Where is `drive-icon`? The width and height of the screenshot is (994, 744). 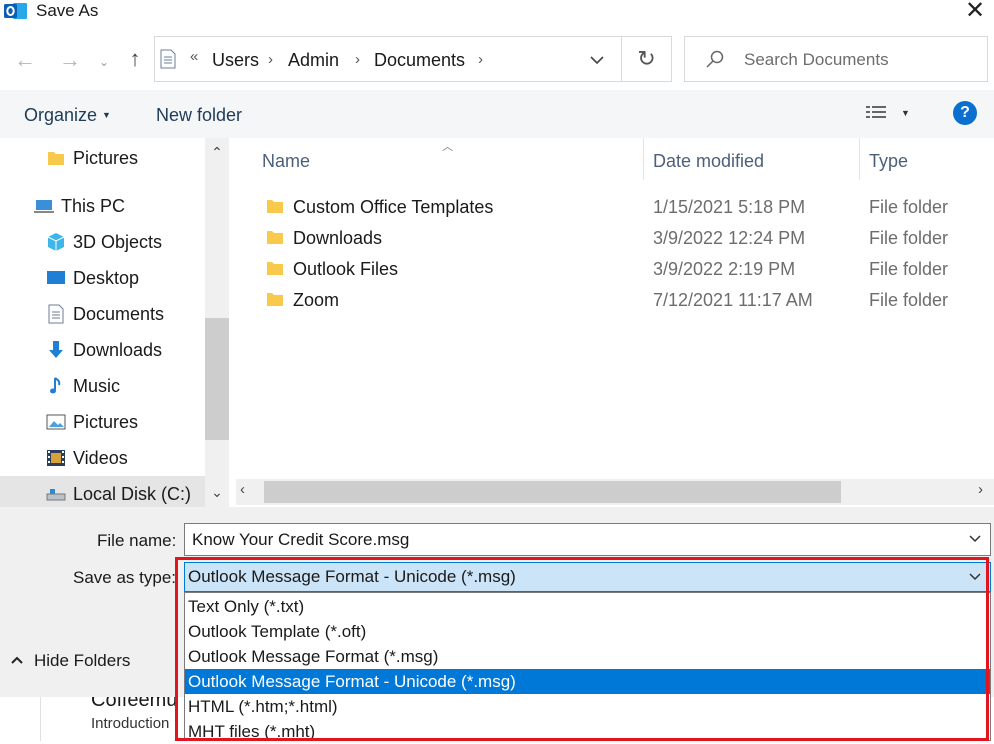 drive-icon is located at coordinates (56, 495).